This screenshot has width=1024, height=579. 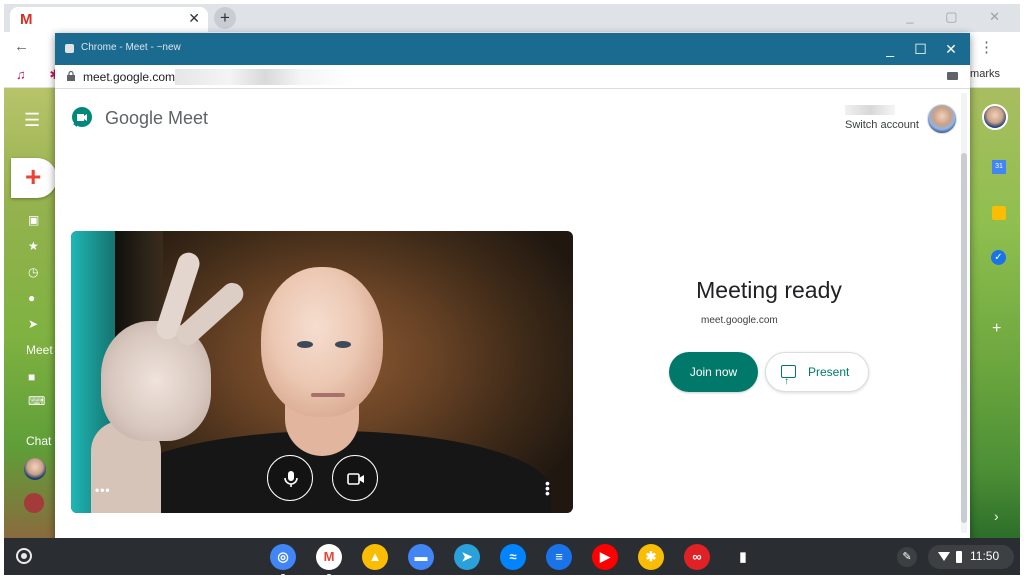 I want to click on gmail-icon: M, so click(x=329, y=556).